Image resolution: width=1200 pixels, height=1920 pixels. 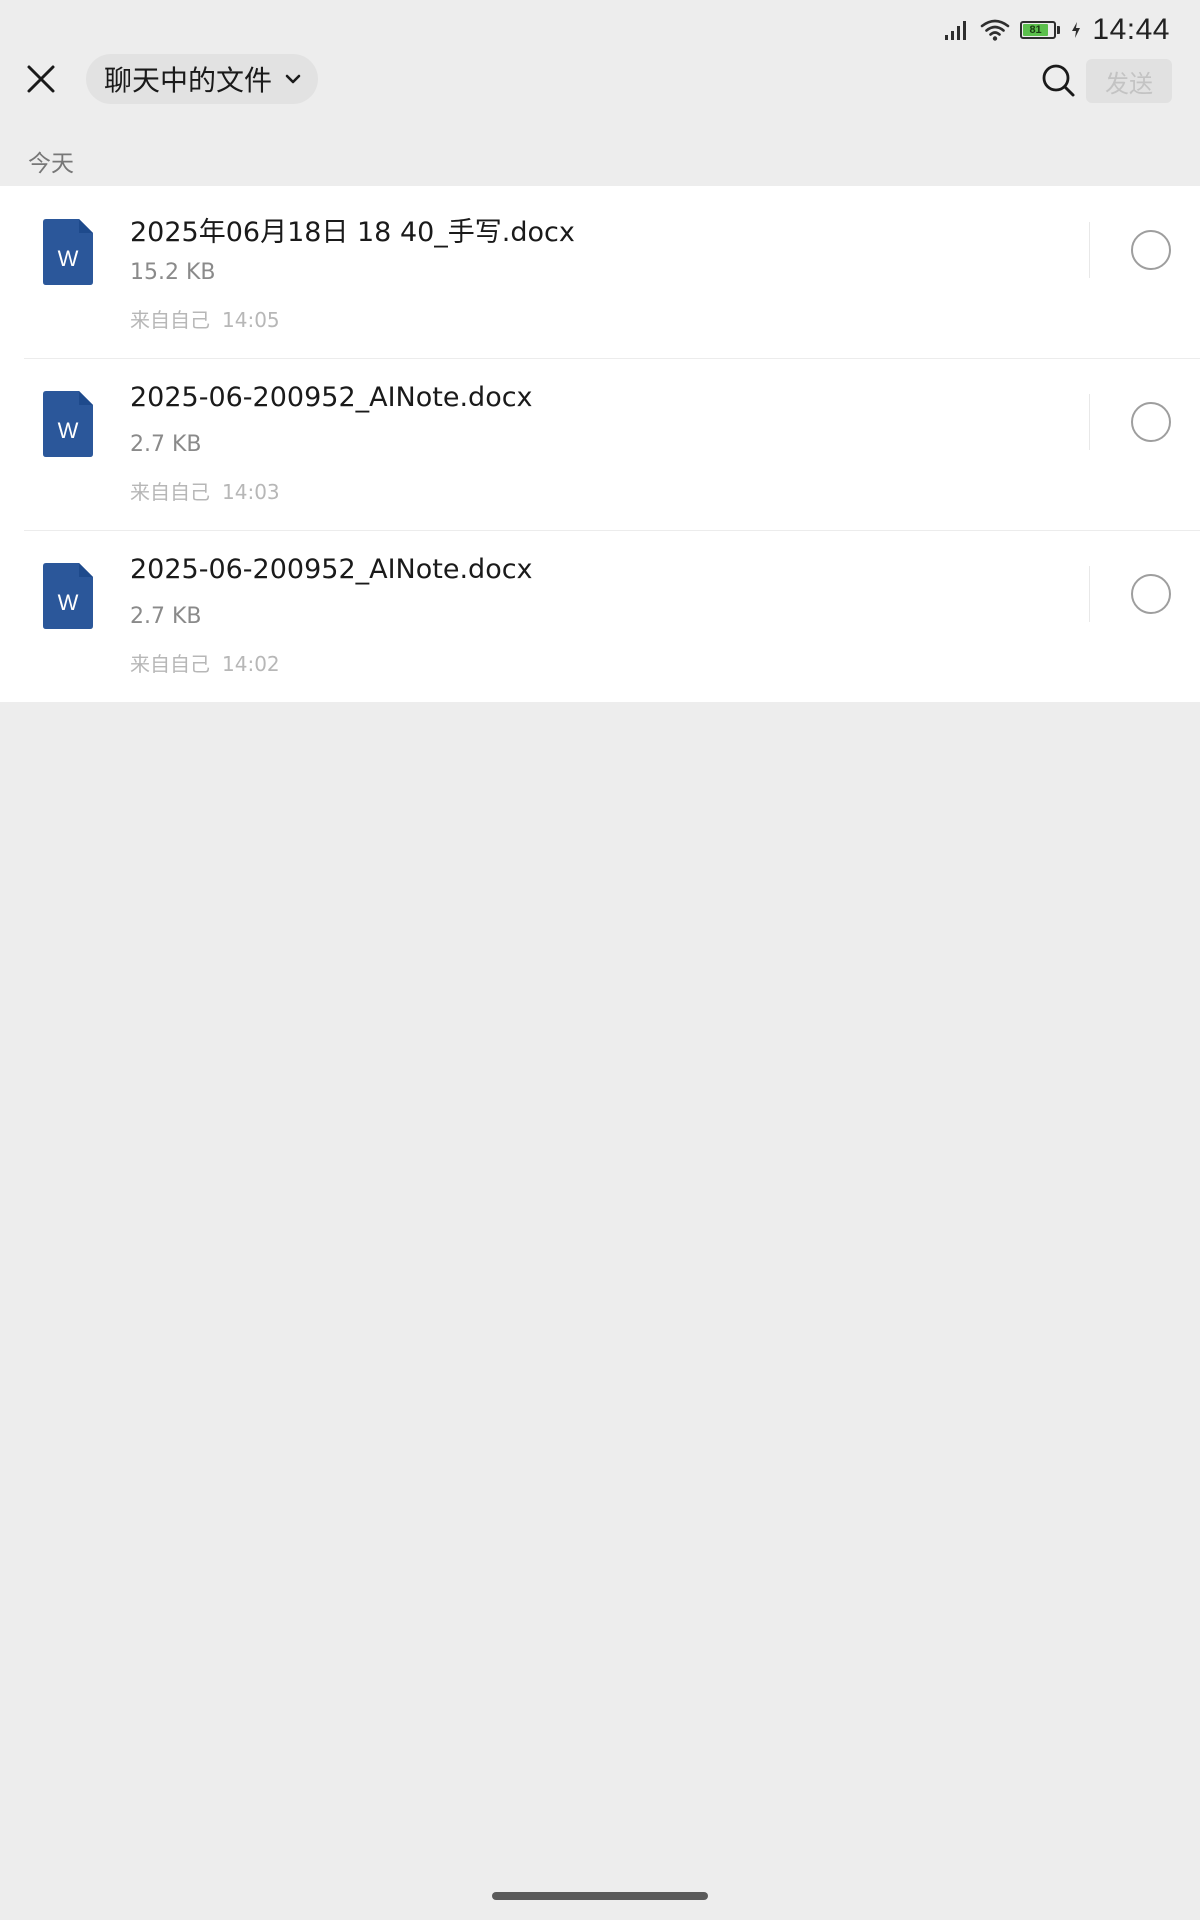 What do you see at coordinates (352, 232) in the screenshot?
I see `file-name: 2025年06月18日 18 40_手写.docx` at bounding box center [352, 232].